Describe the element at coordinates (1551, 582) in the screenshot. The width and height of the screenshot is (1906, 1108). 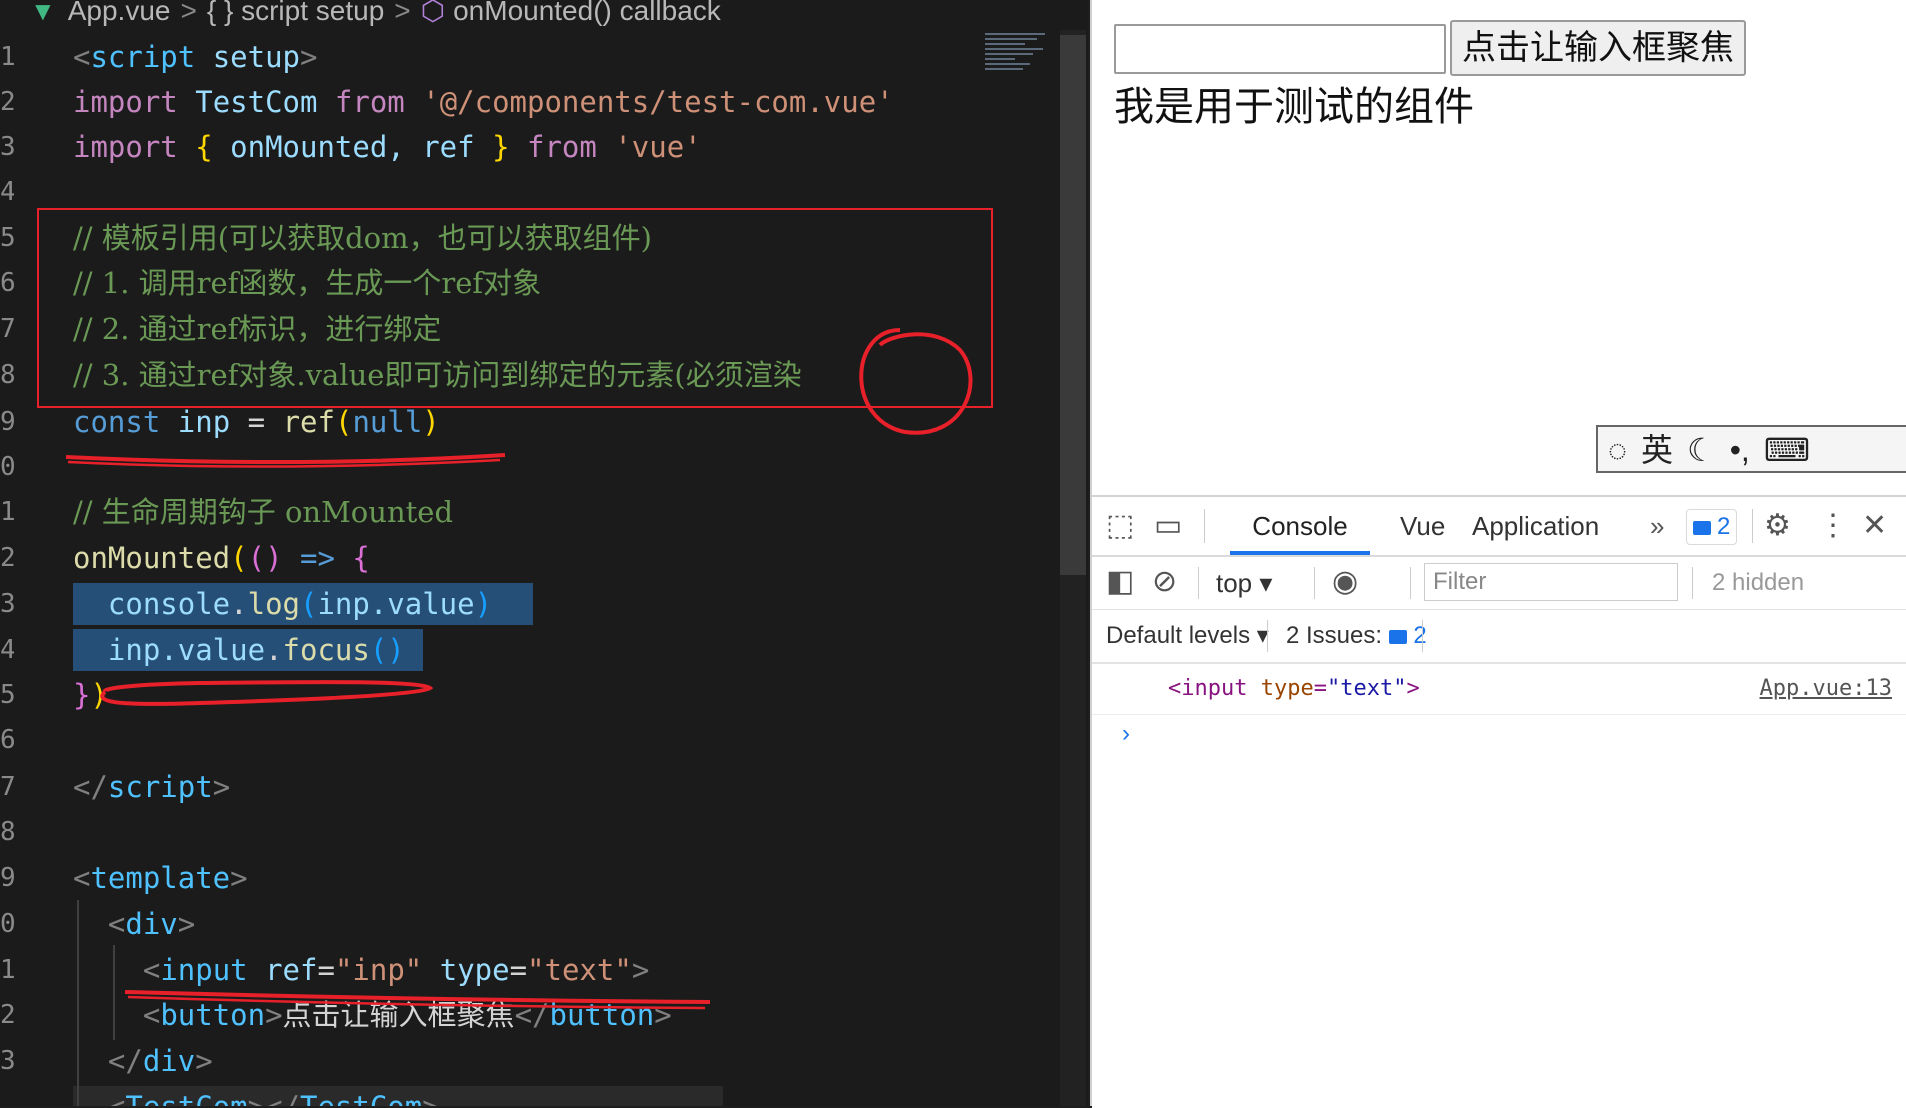
I see `console-filter-input: Filter` at that location.